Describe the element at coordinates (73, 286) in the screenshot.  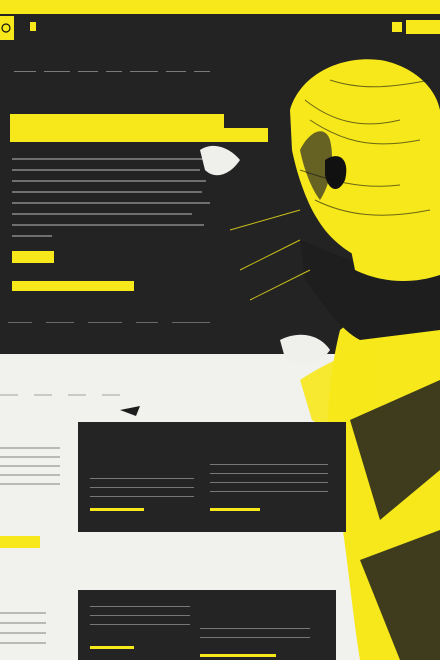
I see `hero-secondary-button` at that location.